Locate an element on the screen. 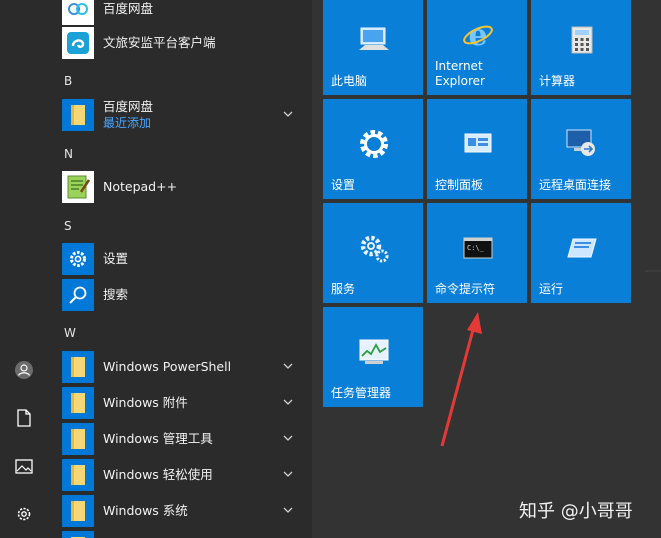 The height and width of the screenshot is (538, 661). documents-icon is located at coordinates (24, 418).